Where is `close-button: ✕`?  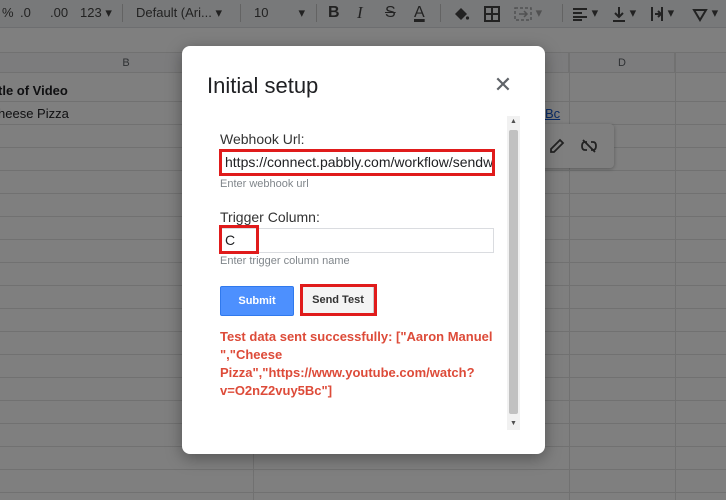 close-button: ✕ is located at coordinates (503, 85).